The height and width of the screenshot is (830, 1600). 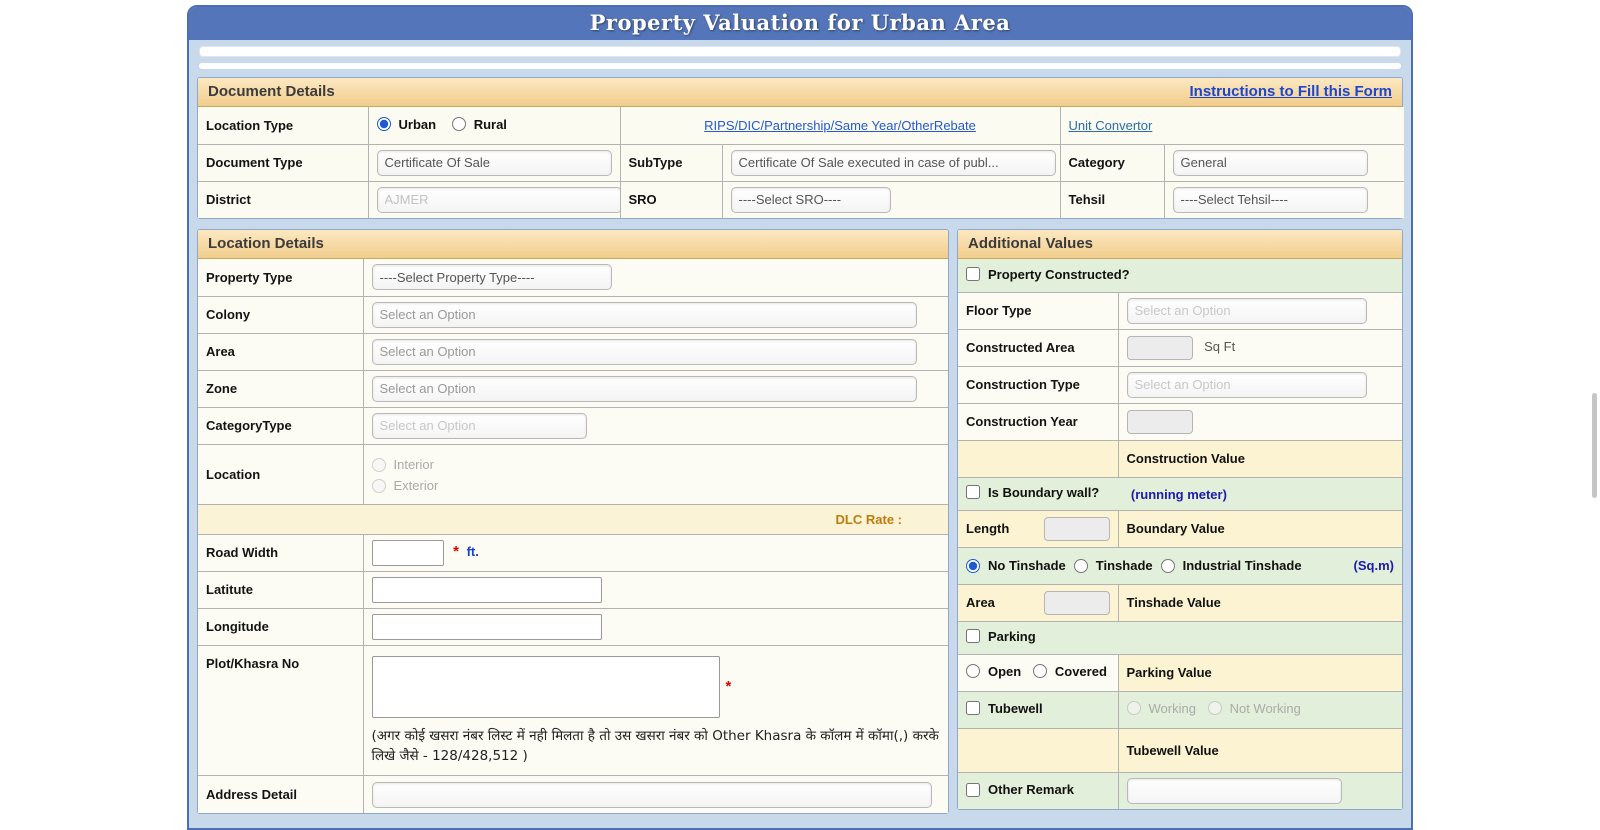 I want to click on boundary-wall-label: Is Boundary wall?, so click(x=1044, y=492).